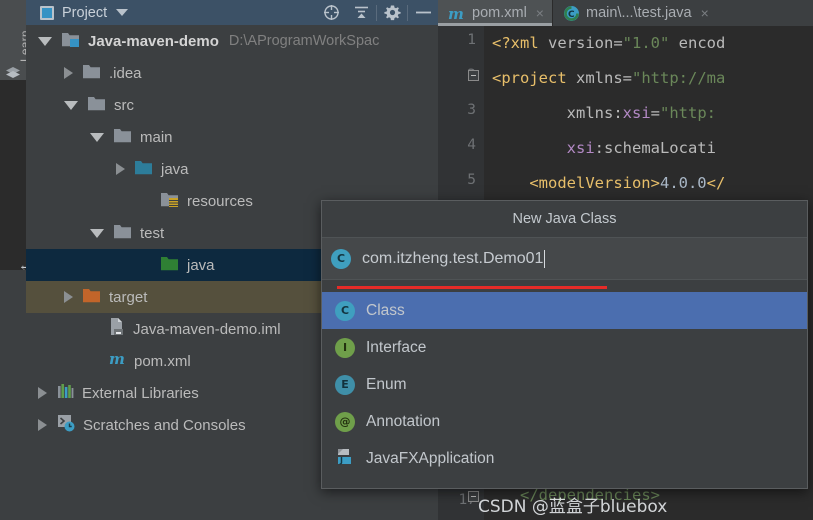 The image size is (813, 520). I want to click on locate-icon, so click(331, 12).